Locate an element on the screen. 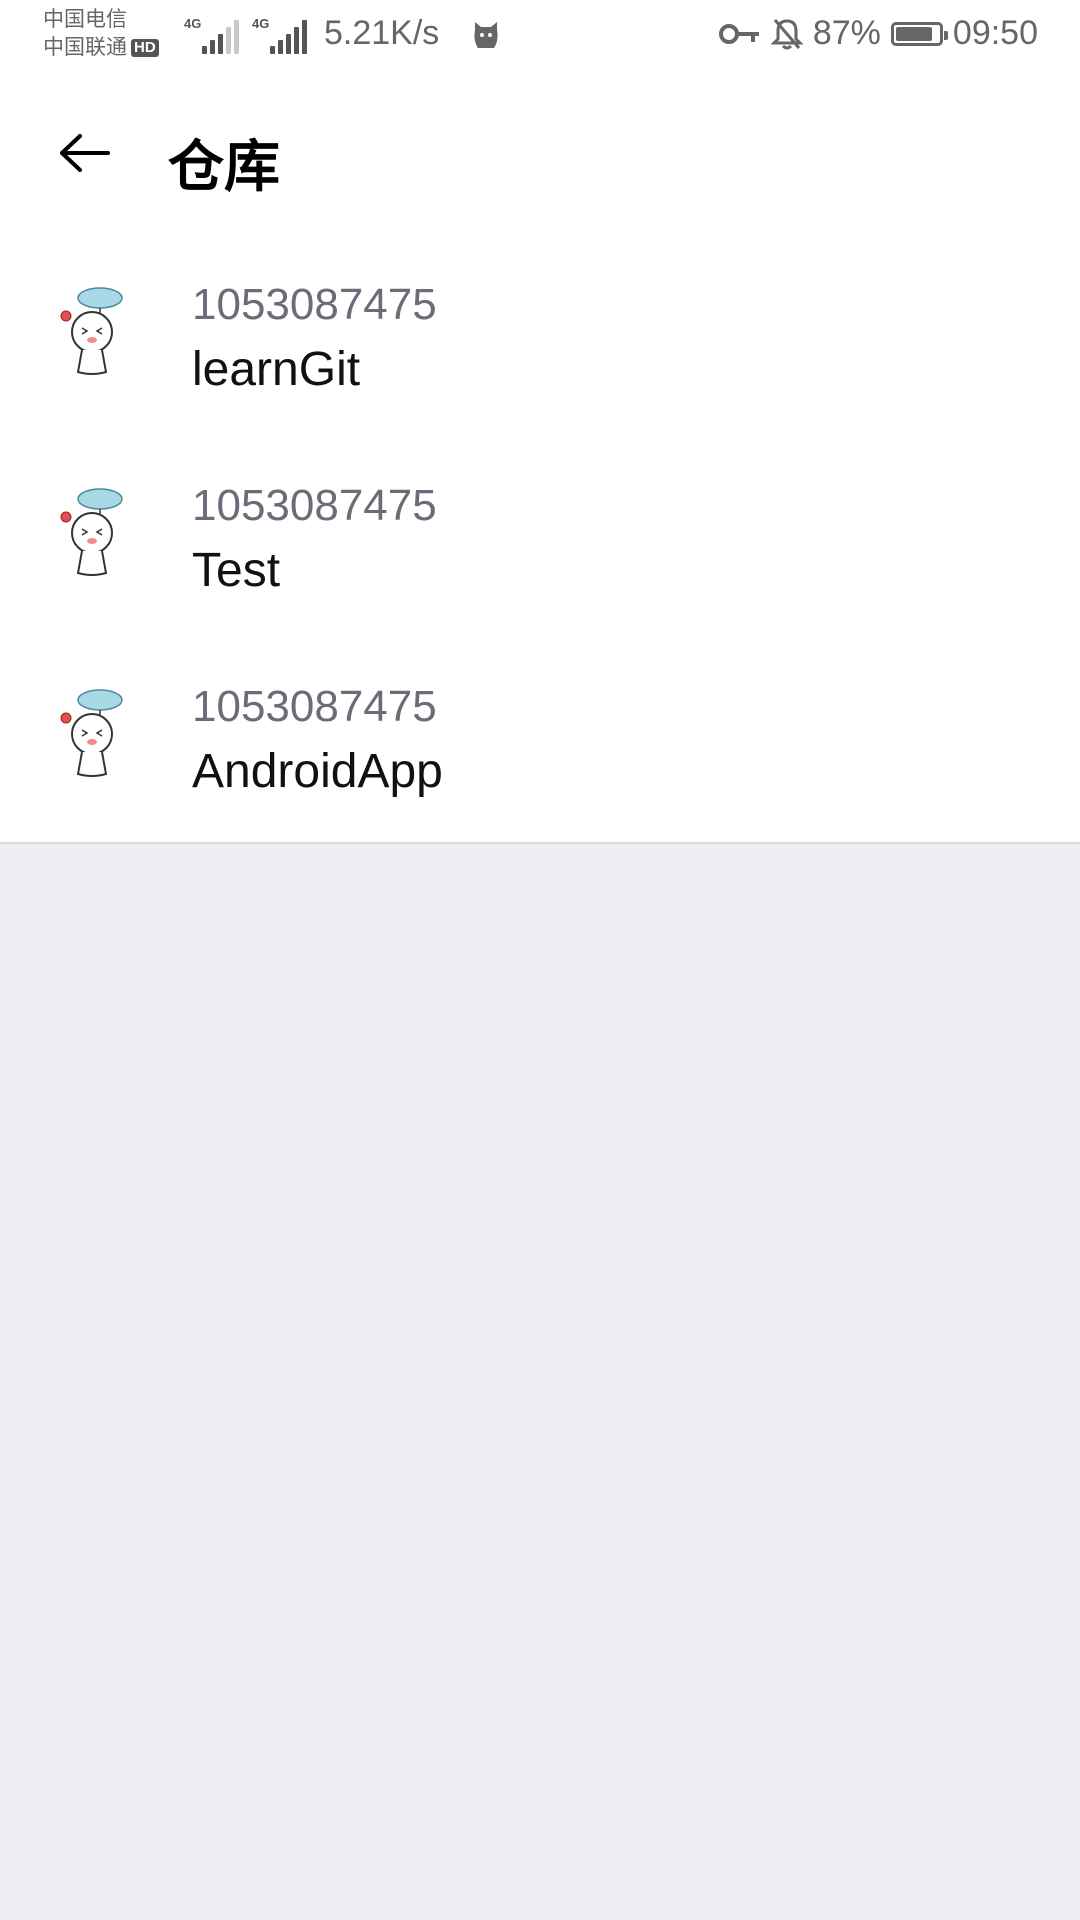 Image resolution: width=1080 pixels, height=1920 pixels. battery-percent: 87% is located at coordinates (846, 33).